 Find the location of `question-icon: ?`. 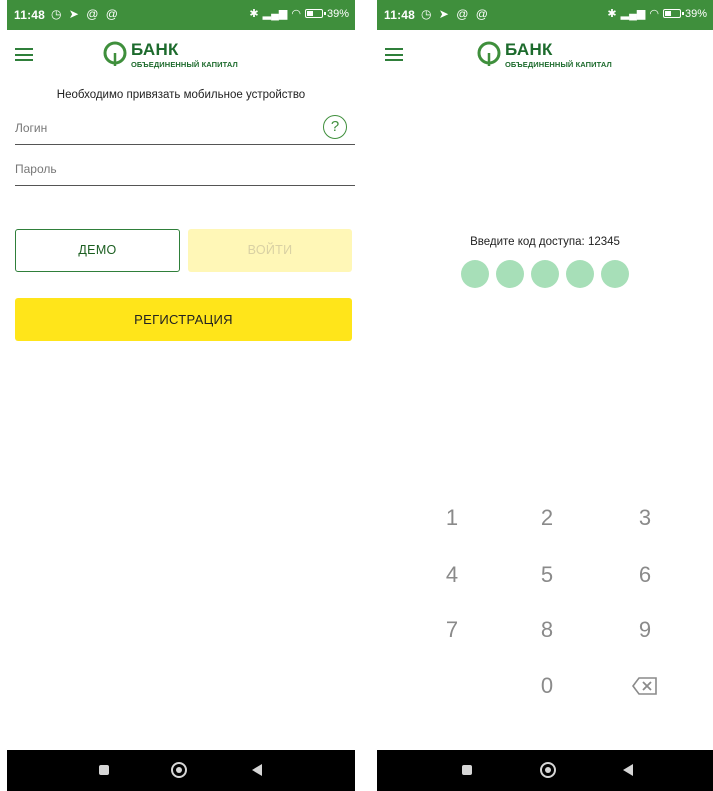

question-icon: ? is located at coordinates (335, 127).